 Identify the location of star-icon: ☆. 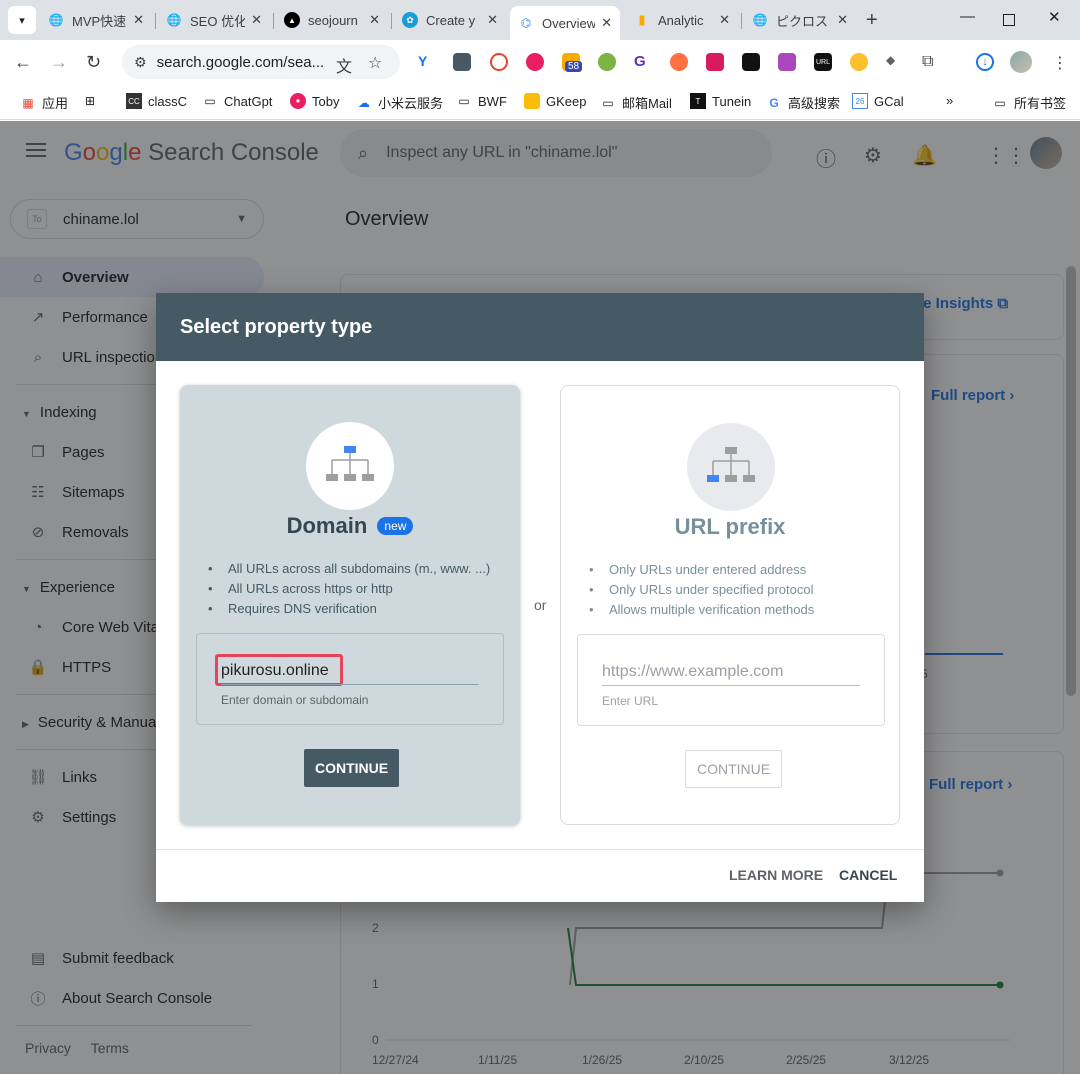
(375, 63).